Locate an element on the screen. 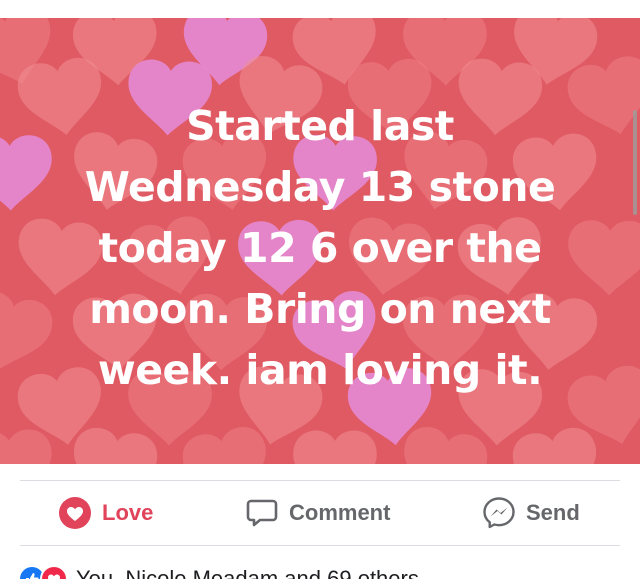  love-label: Love is located at coordinates (128, 512).